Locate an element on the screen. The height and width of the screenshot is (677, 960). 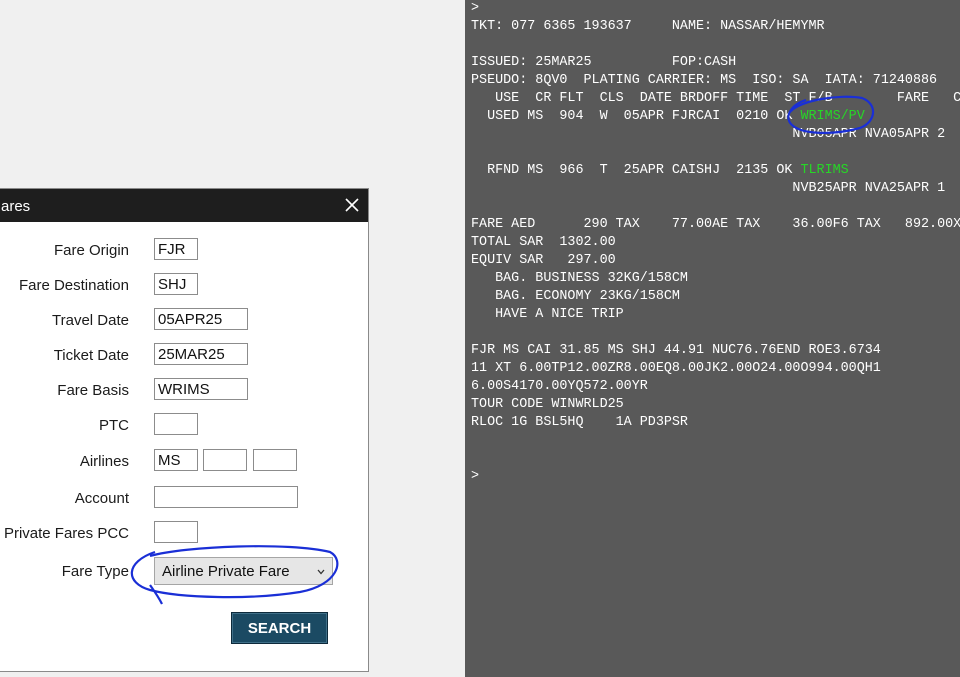
private-fares-pcc-input is located at coordinates (176, 532).